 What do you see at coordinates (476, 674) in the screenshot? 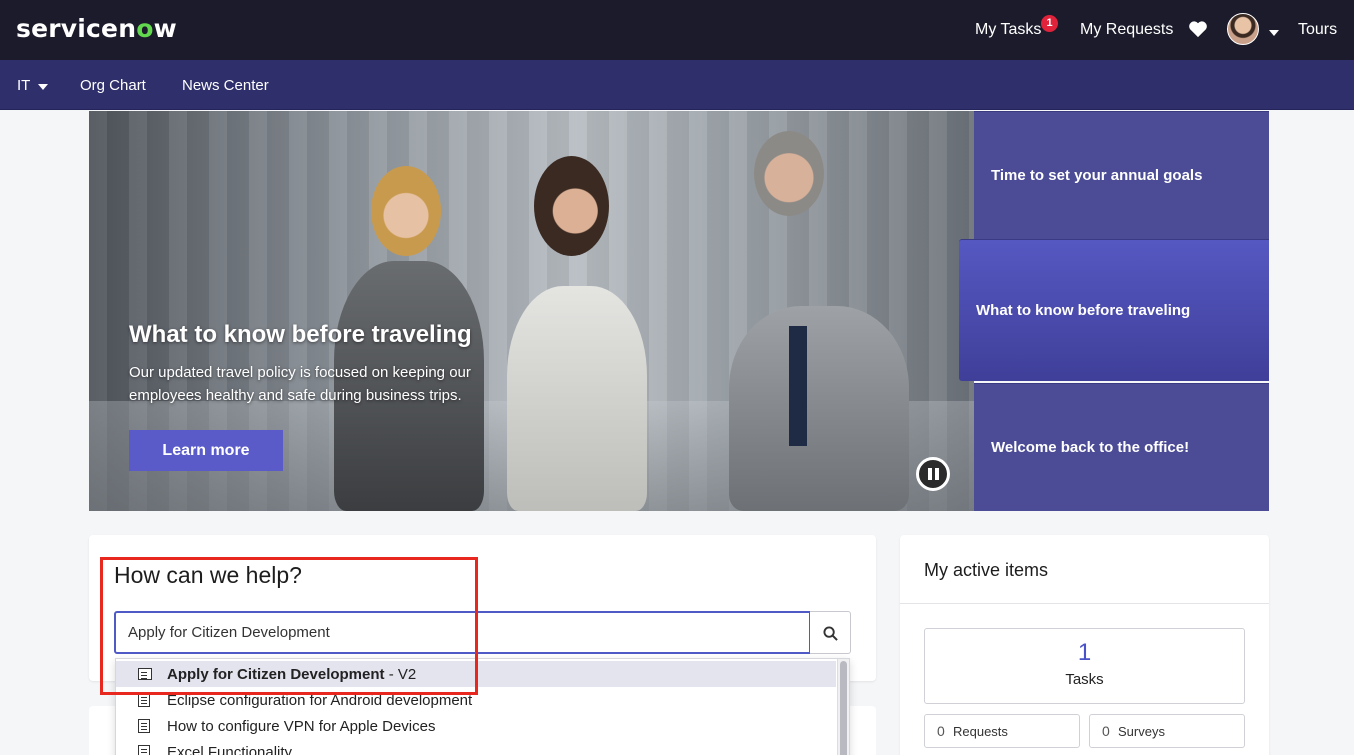
I see `suggestion-item: Apply for Citizen Development - V2` at bounding box center [476, 674].